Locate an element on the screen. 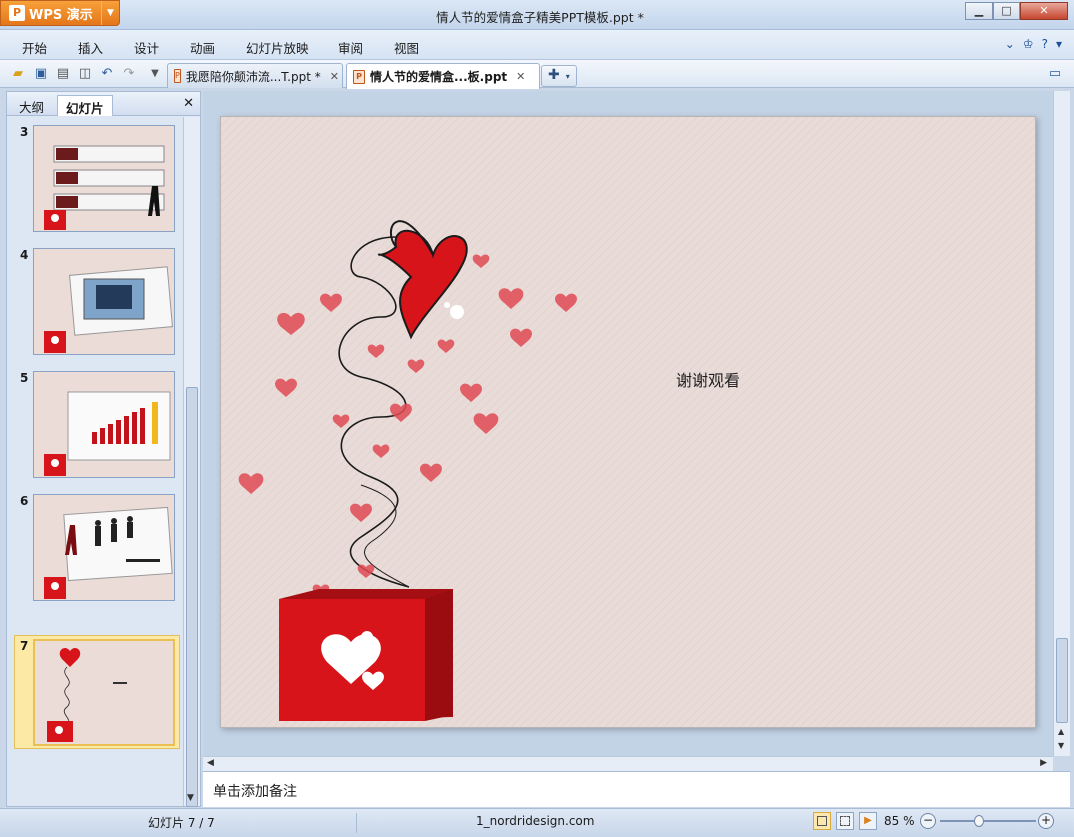  thumbnail-list: 3 4 5 6 7 is located at coordinates (95, 462).